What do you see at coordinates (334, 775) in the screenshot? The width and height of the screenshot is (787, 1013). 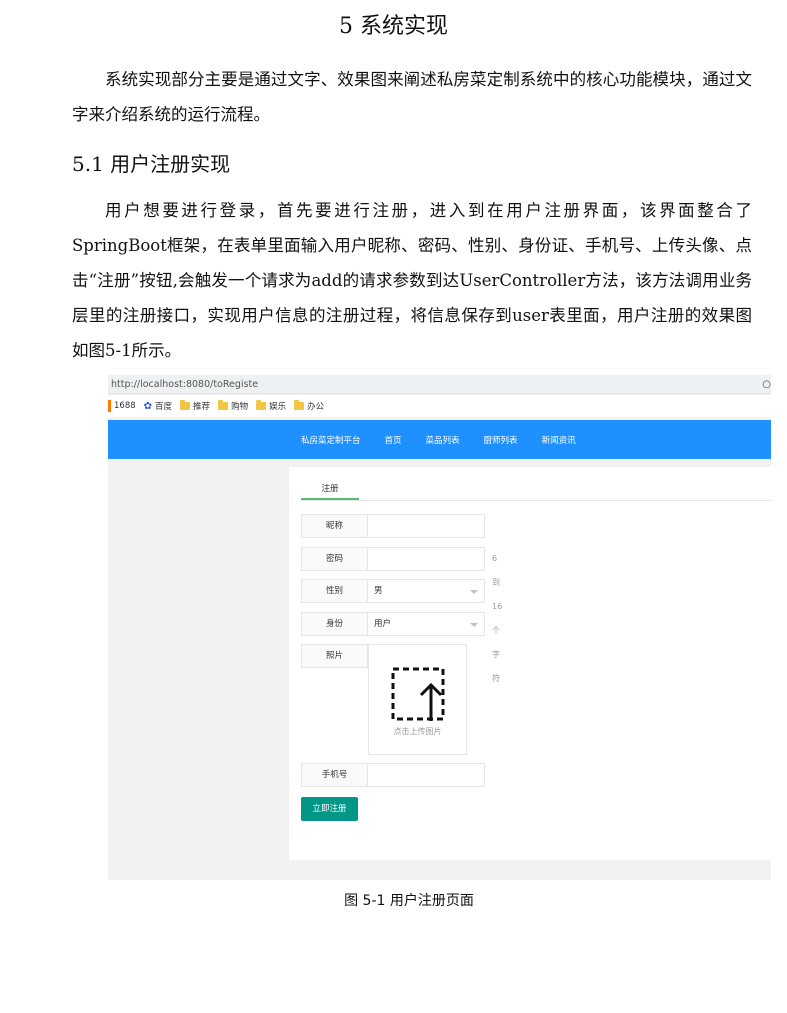 I see `phone-label: 手机号` at bounding box center [334, 775].